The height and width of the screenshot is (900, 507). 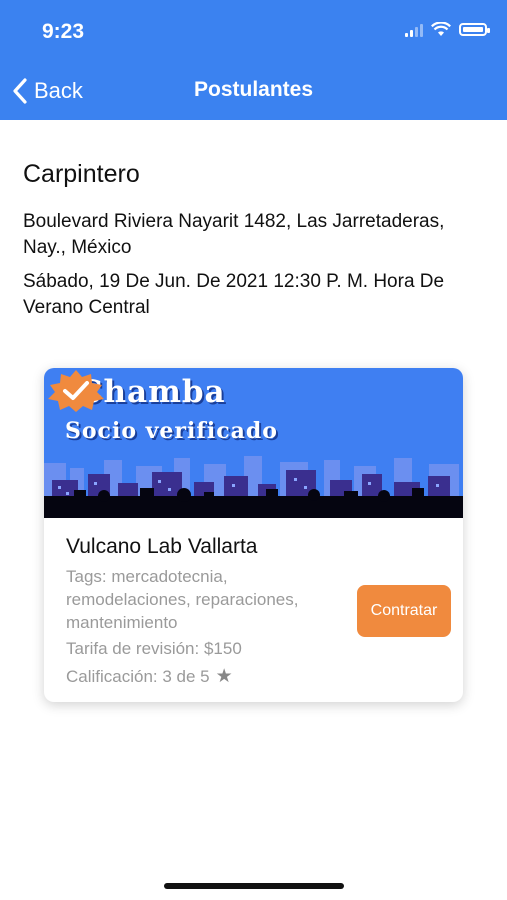 What do you see at coordinates (81, 174) in the screenshot?
I see `job-title: Carpintero` at bounding box center [81, 174].